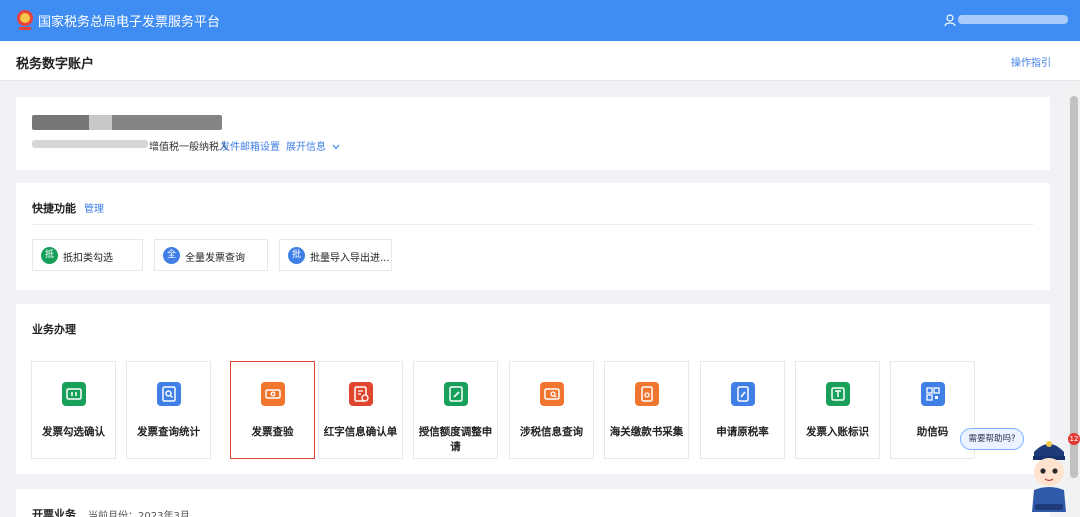 This screenshot has height=517, width=1080. Describe the element at coordinates (838, 394) in the screenshot. I see `ledger-mark-icon` at that location.